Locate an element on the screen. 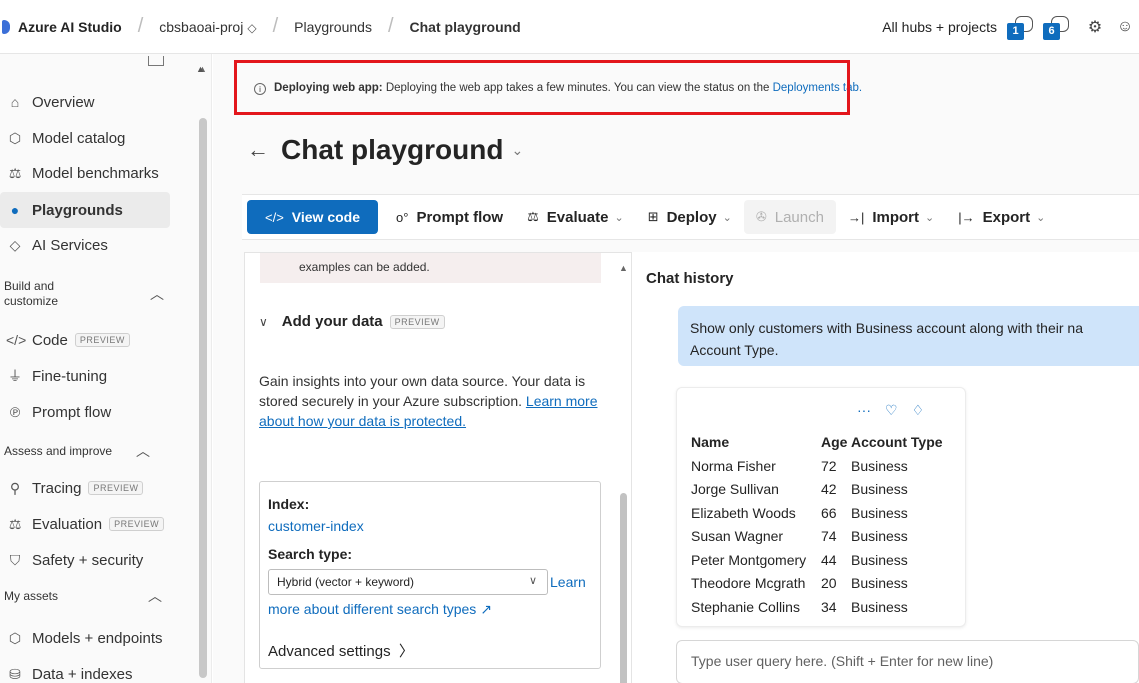 The image size is (1139, 683). page-title: ← Chat playground ⌄ is located at coordinates (385, 150).